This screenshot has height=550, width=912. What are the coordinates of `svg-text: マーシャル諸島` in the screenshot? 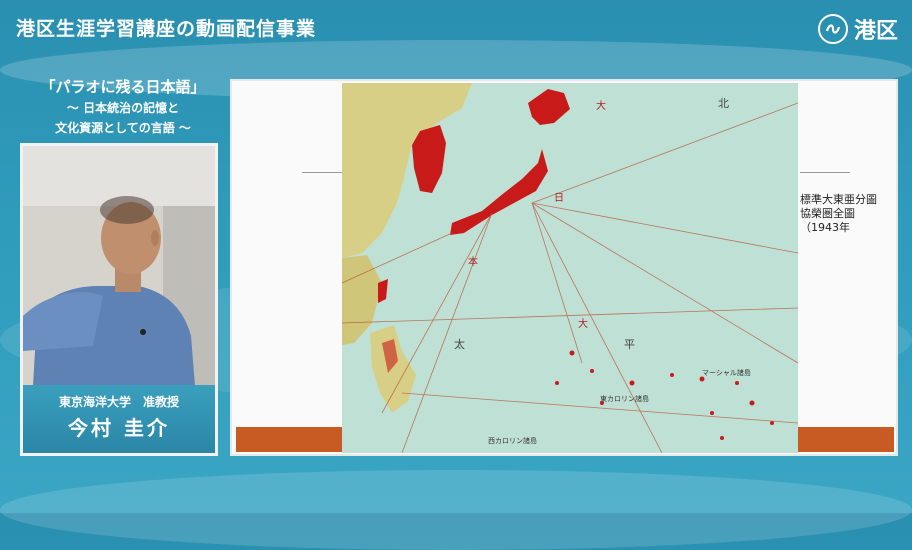 It's located at (726, 372).